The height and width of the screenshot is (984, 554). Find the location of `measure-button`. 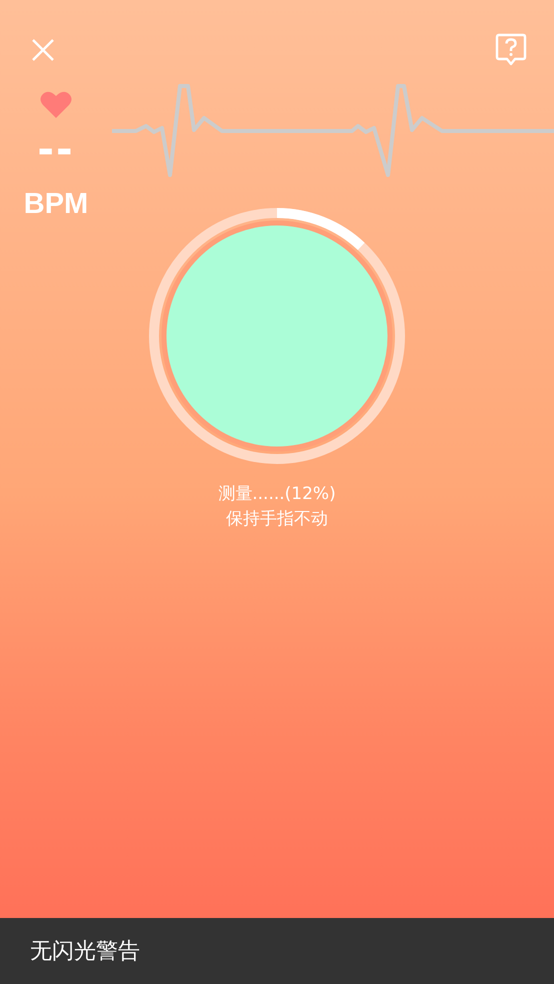

measure-button is located at coordinates (277, 336).